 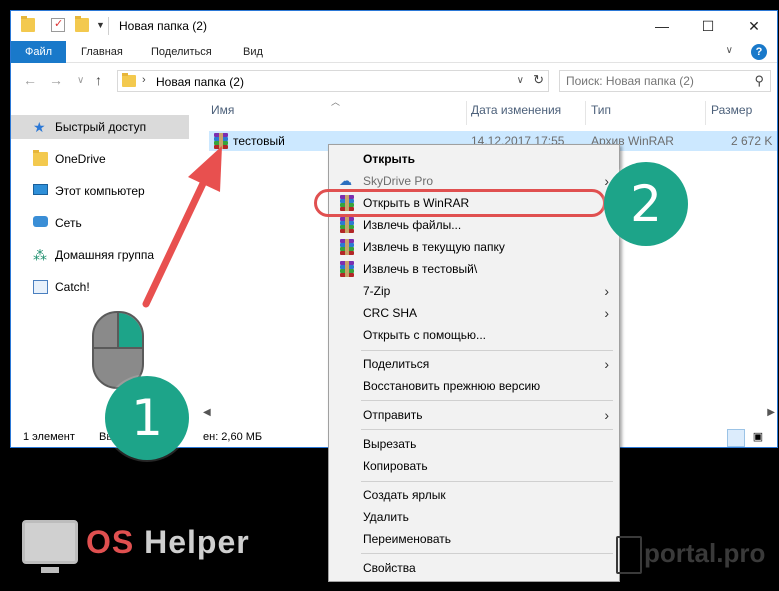 I want to click on window-title: Новая папка (2), so click(x=163, y=26).